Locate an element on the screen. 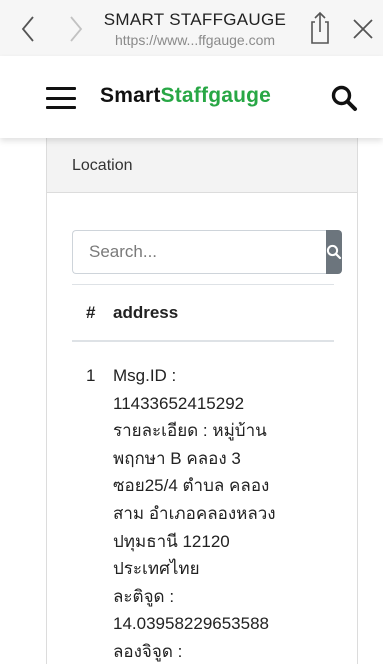 The image size is (383, 664). brand-logo: SmartStaffgauge is located at coordinates (185, 96).